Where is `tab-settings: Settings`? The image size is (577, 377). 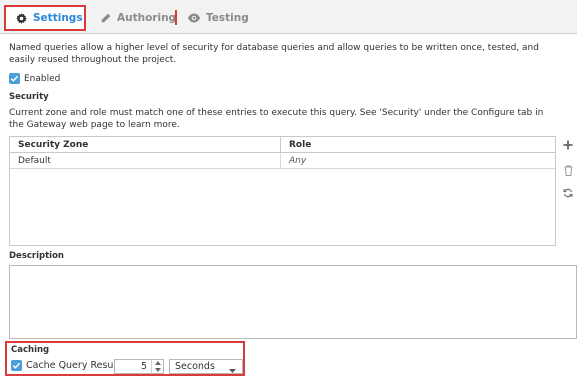
tab-settings: Settings is located at coordinates (45, 18).